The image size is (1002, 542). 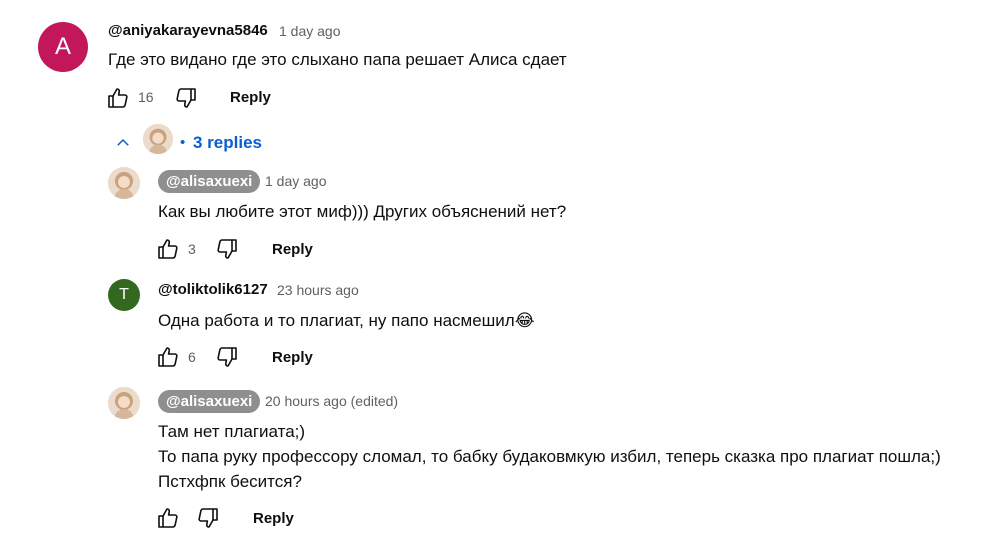 What do you see at coordinates (192, 249) in the screenshot?
I see `like-count: 3` at bounding box center [192, 249].